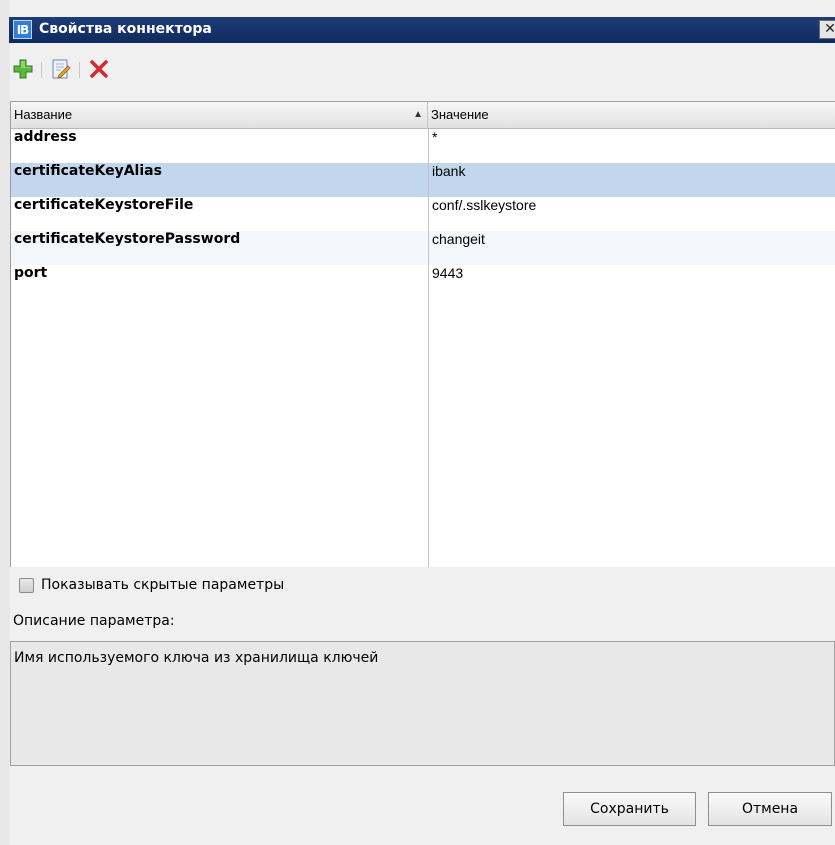 The width and height of the screenshot is (835, 845). I want to click on column-header-value-label: Значение, so click(460, 114).